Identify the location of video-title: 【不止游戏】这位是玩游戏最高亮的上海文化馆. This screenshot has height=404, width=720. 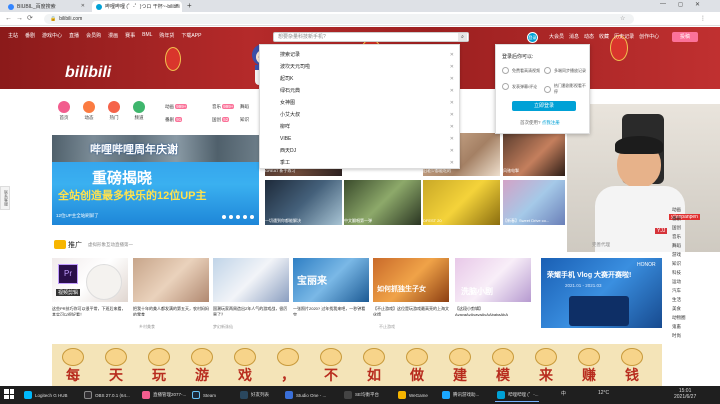
(411, 311).